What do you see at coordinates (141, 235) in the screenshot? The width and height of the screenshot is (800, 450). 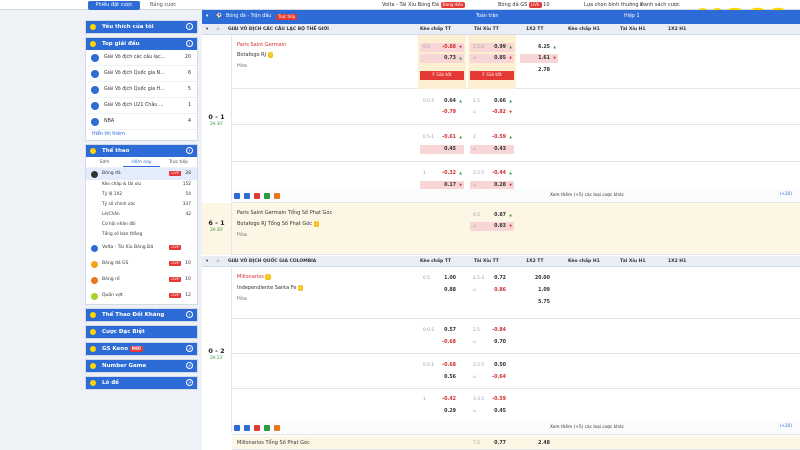 I see `market-item: Tổng số bàn thắng` at bounding box center [141, 235].